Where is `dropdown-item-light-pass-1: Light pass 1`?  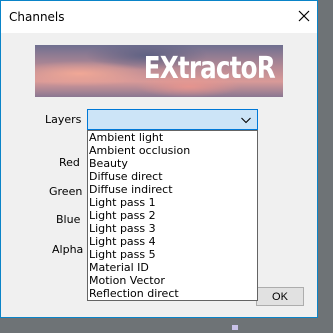
dropdown-item-light-pass-1: Light pass 1 is located at coordinates (172, 202).